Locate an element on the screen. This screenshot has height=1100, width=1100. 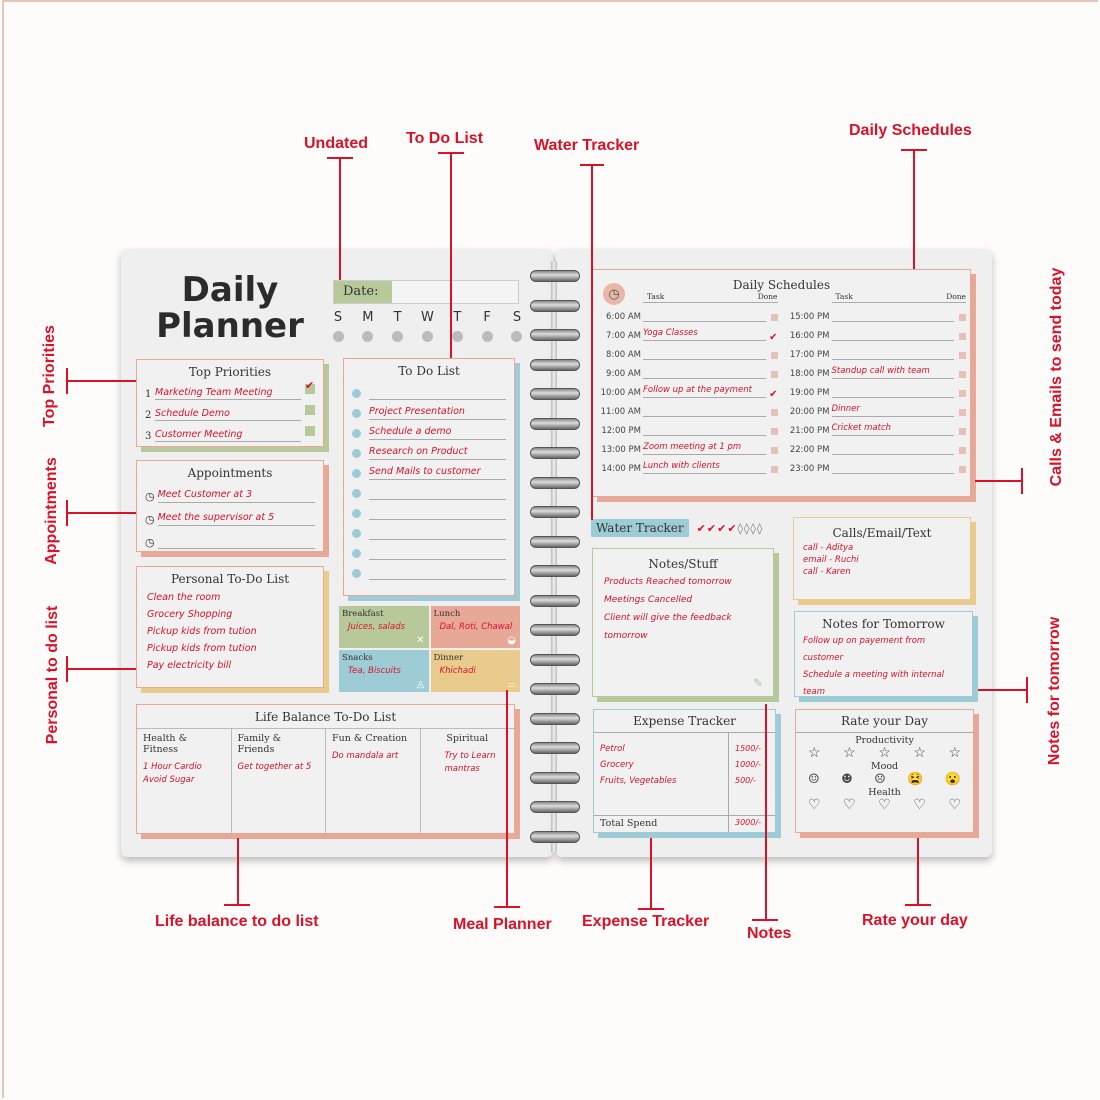
personal-todo-item: Grocery Shopping is located at coordinates (230, 614).